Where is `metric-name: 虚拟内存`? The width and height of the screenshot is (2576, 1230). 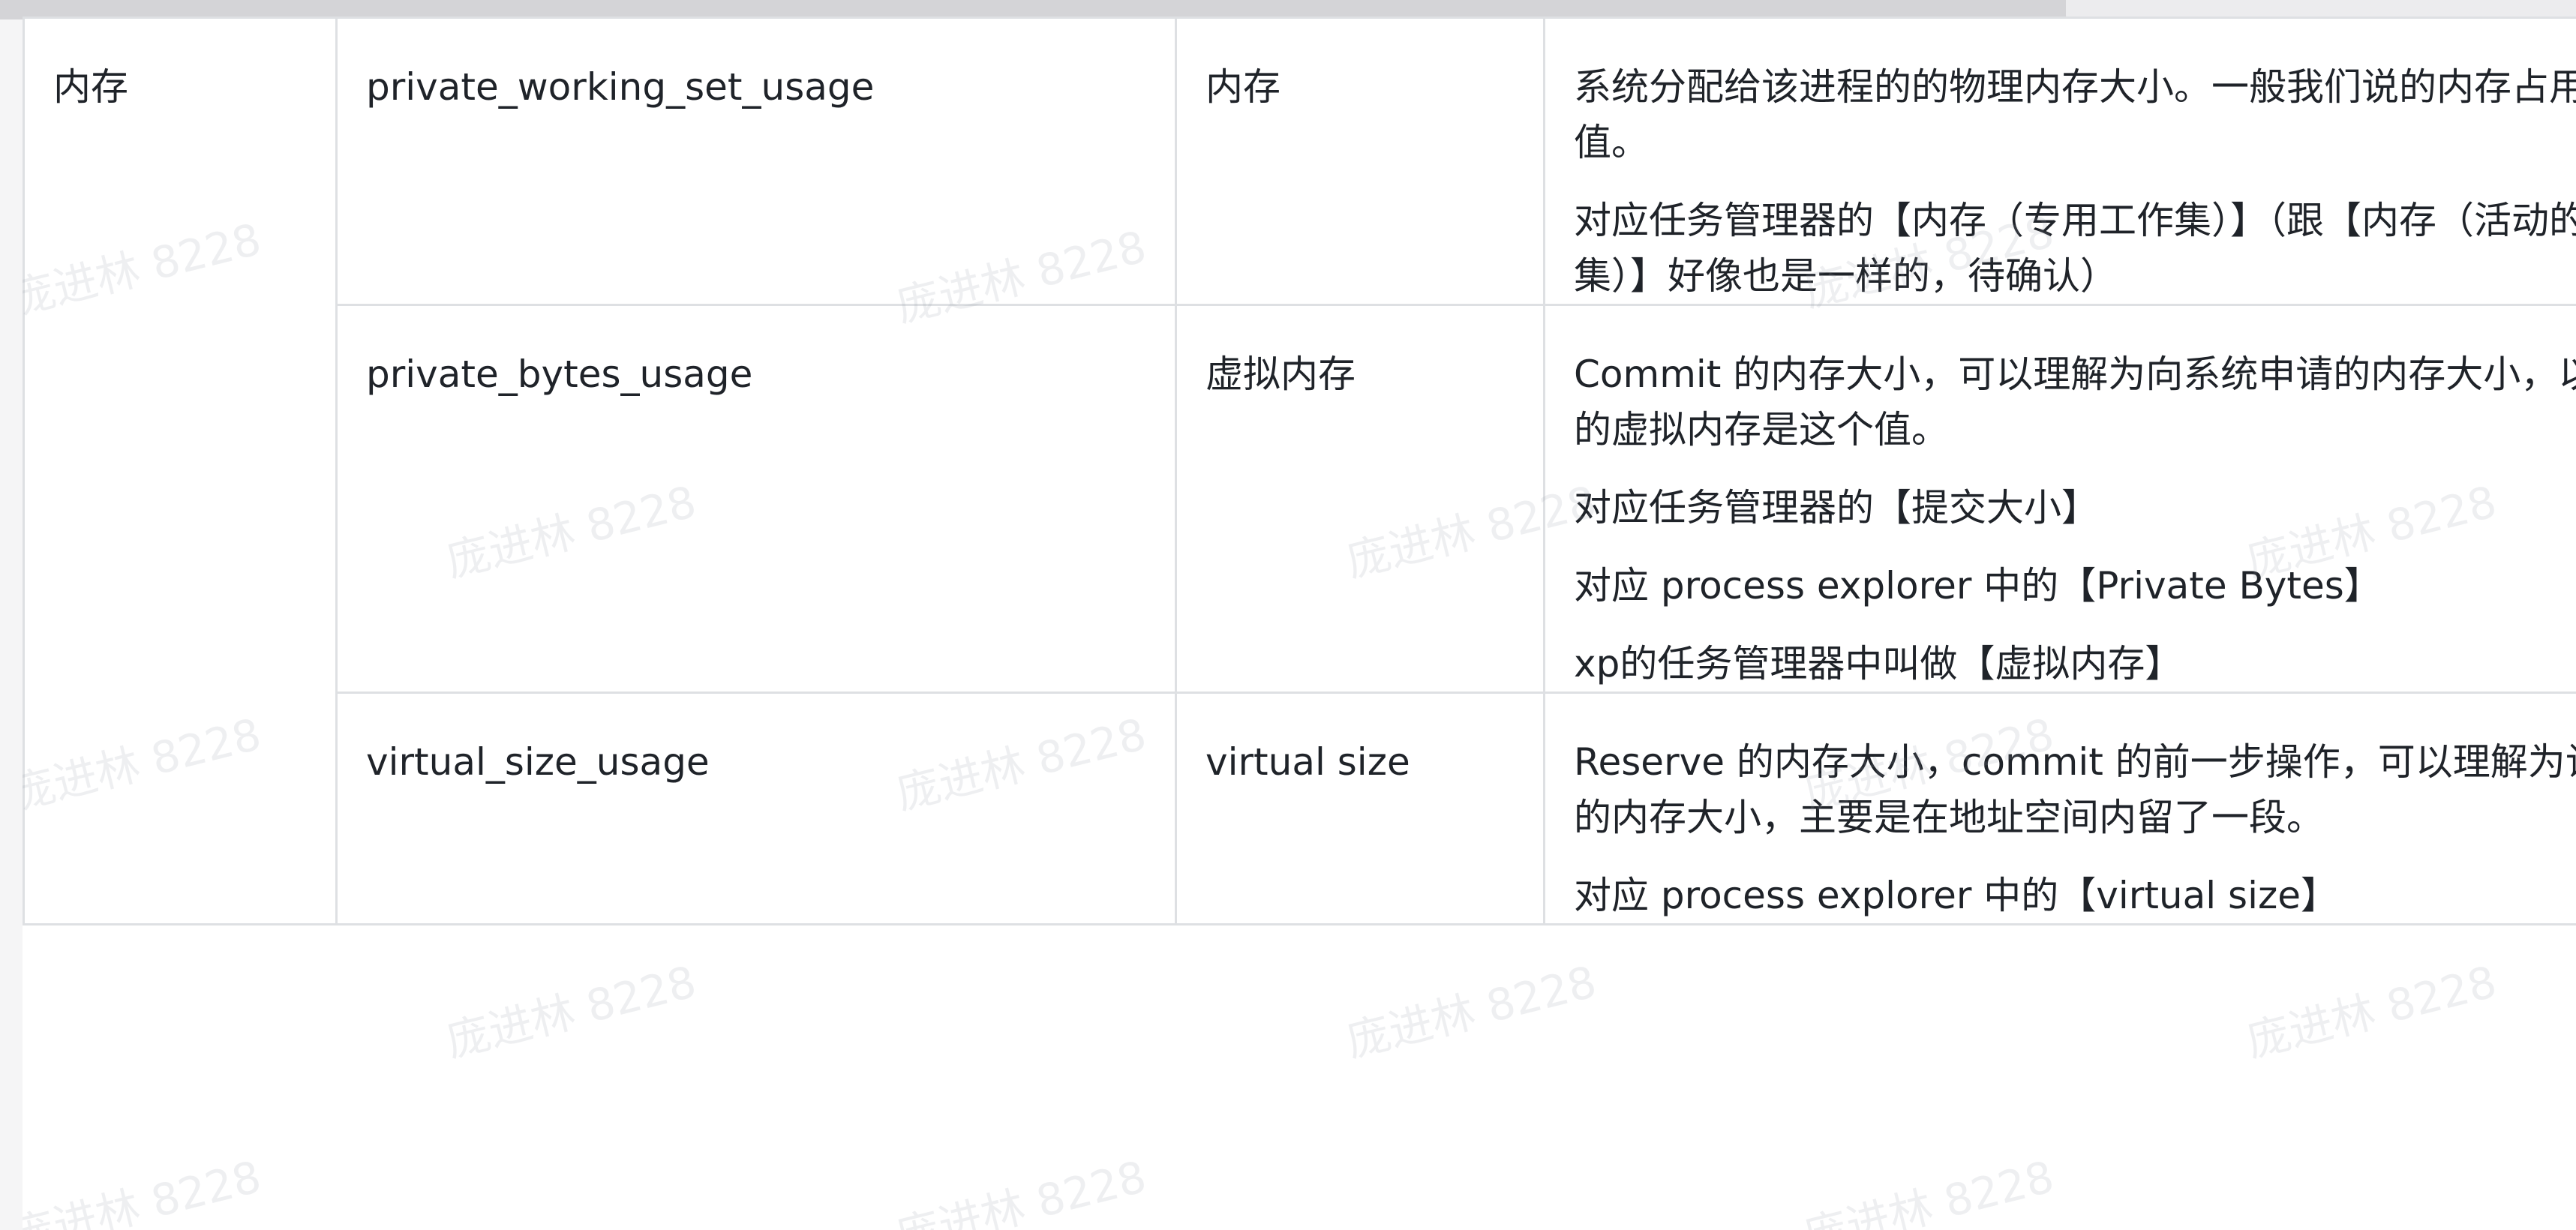
metric-name: 虚拟内存 is located at coordinates (1280, 374).